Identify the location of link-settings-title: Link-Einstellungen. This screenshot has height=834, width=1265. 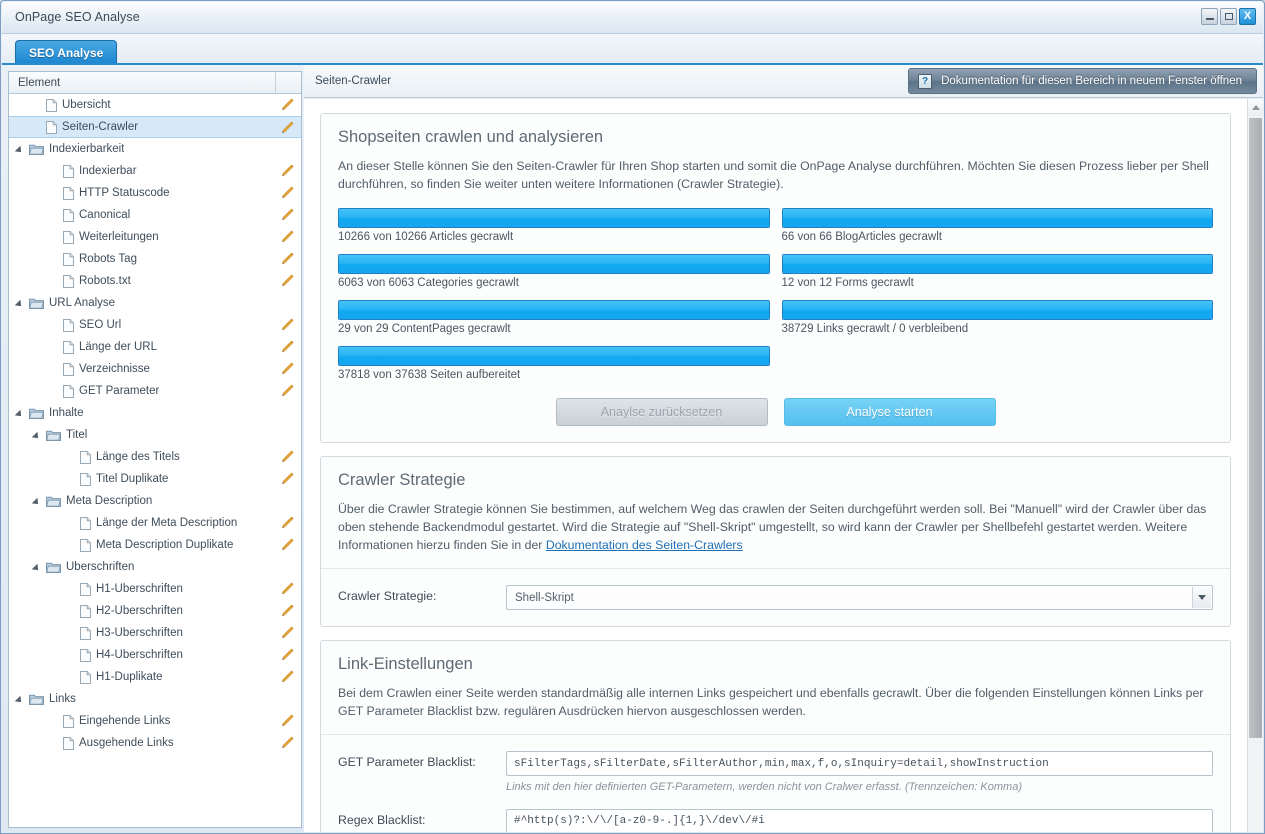
(405, 664).